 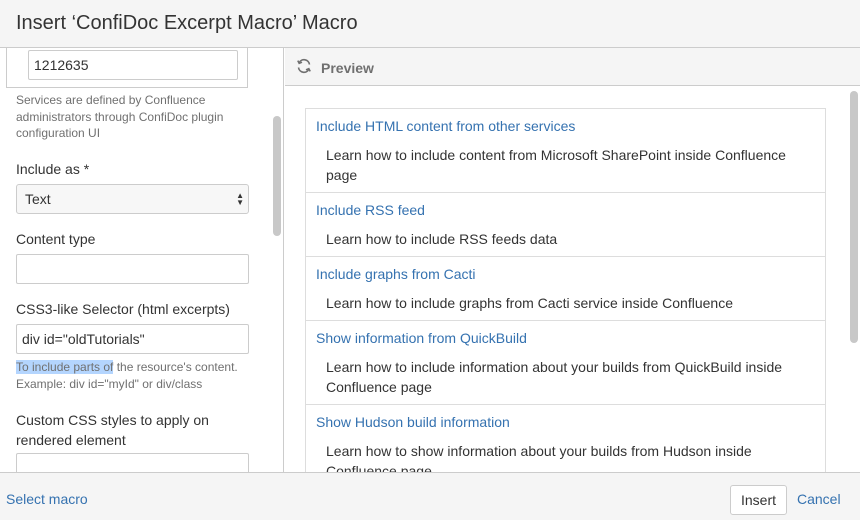 I want to click on preview-scrollbar-thumb, so click(x=854, y=217).